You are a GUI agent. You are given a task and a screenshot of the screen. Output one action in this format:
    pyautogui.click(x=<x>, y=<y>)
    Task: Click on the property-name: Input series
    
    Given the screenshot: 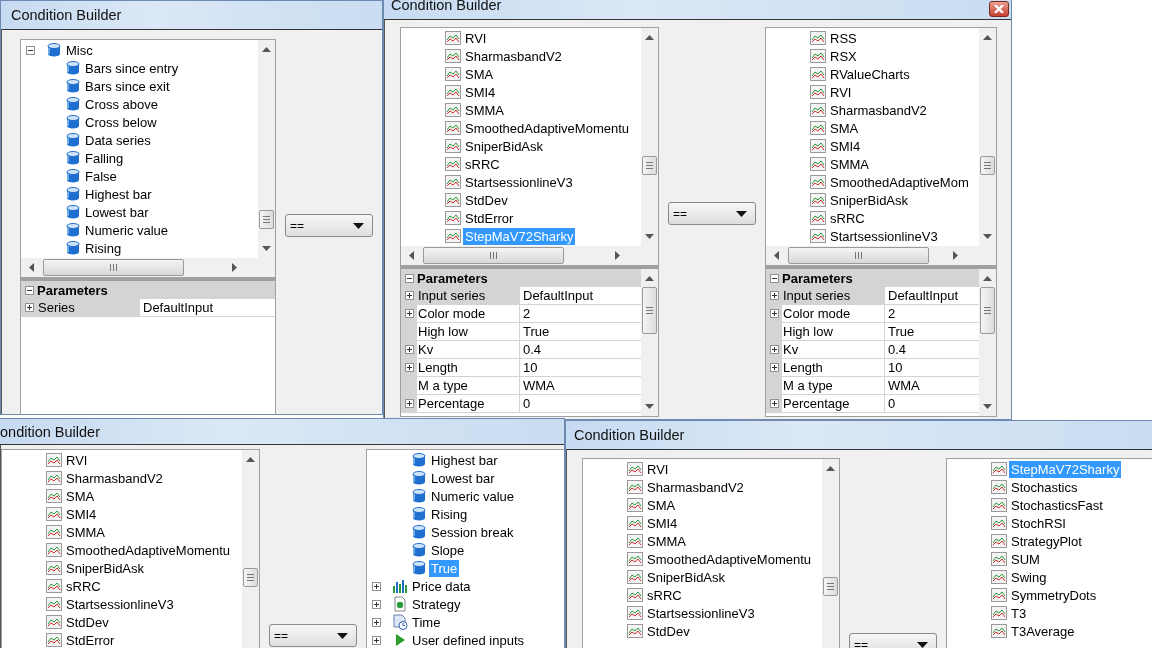 What is the action you would take?
    pyautogui.click(x=468, y=295)
    